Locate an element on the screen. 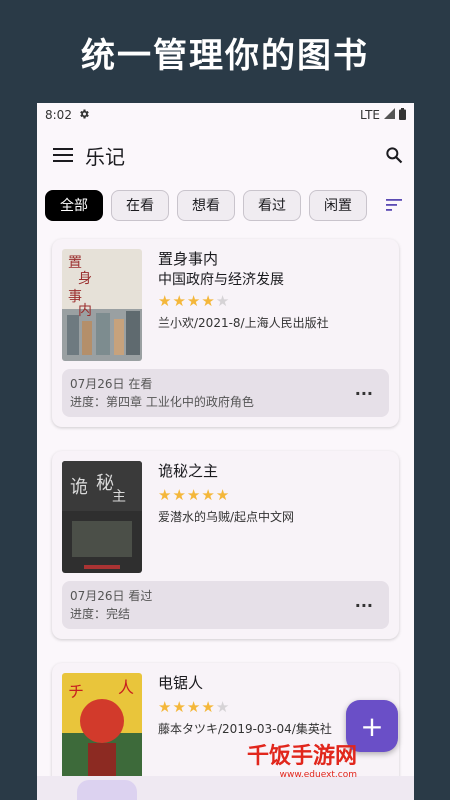  filter-chip-read: 看过 is located at coordinates (272, 205).